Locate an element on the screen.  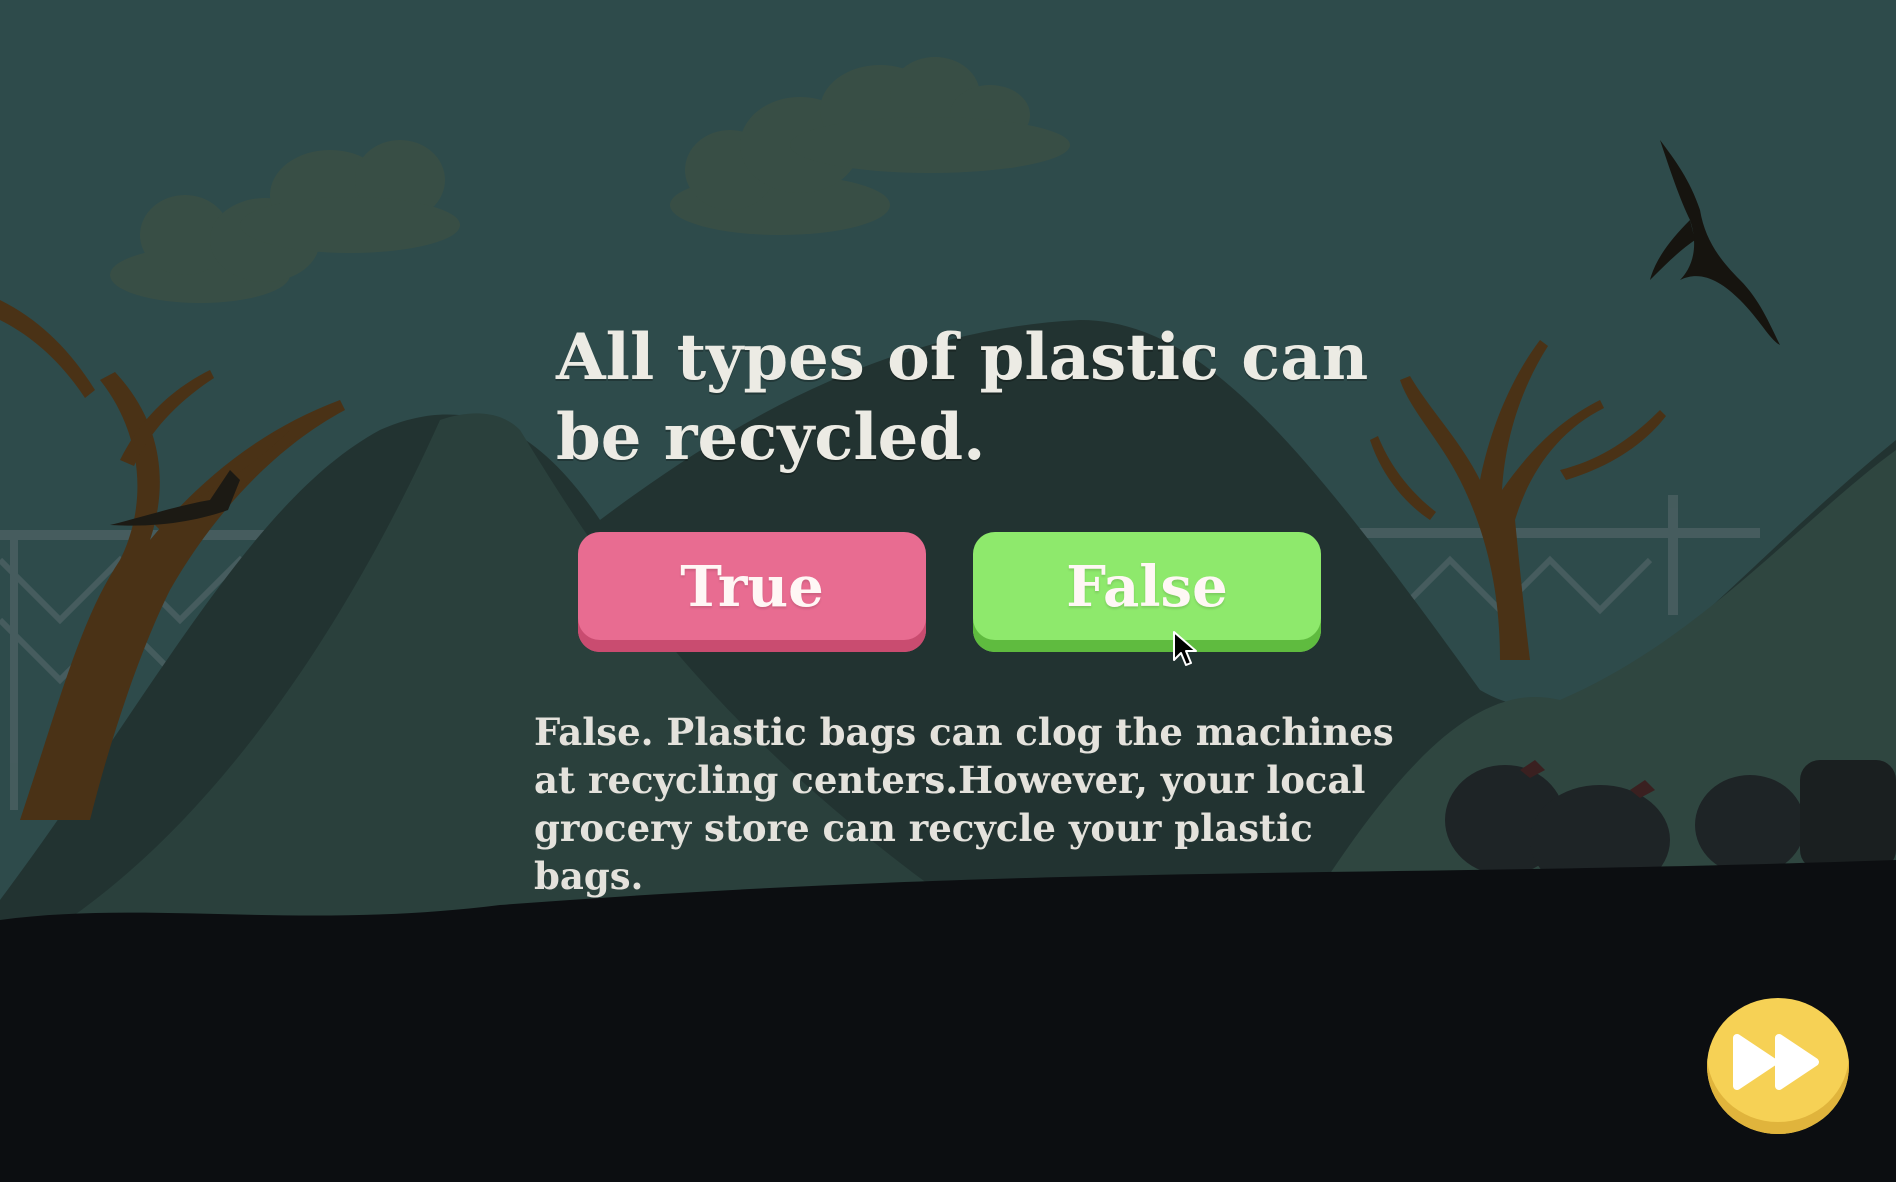
true-button: True is located at coordinates (752, 592).